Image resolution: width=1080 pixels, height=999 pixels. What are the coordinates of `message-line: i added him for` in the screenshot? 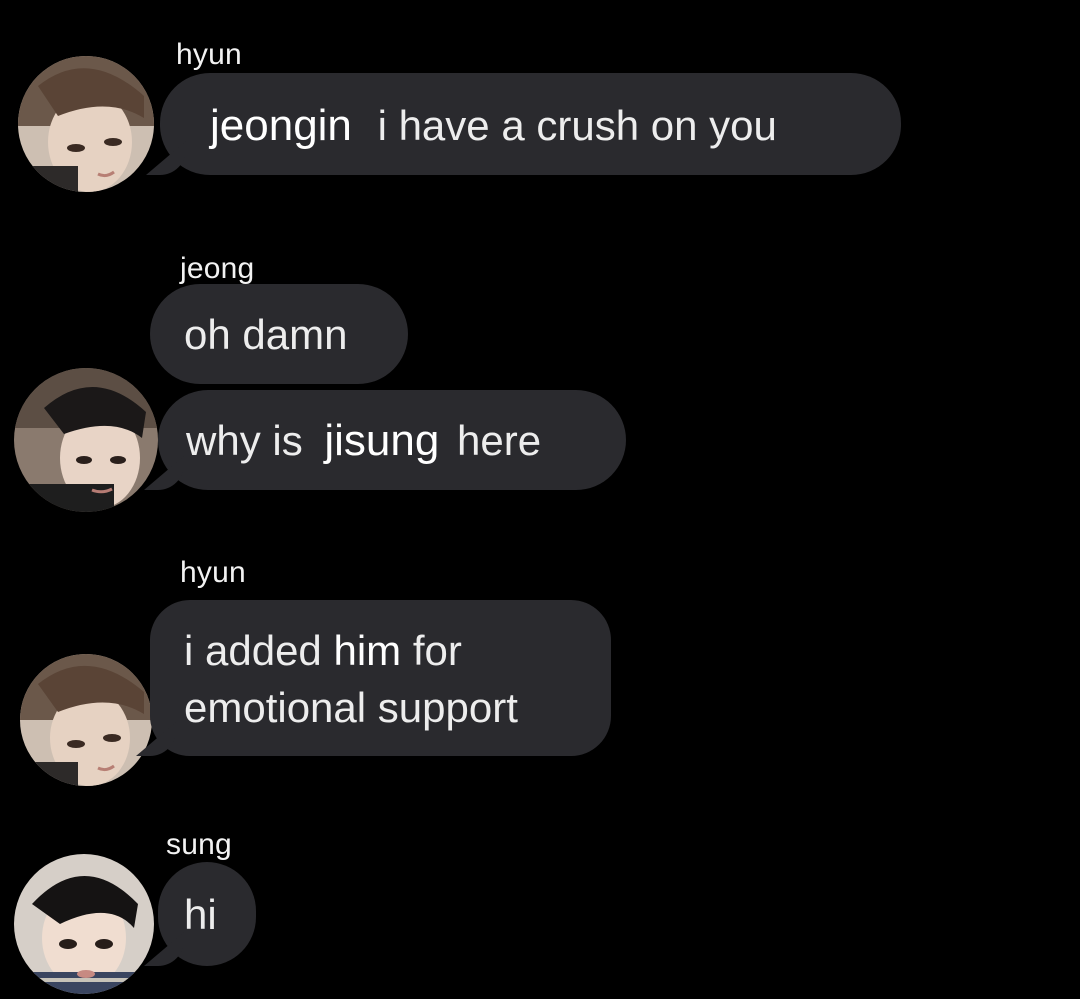 It's located at (397, 650).